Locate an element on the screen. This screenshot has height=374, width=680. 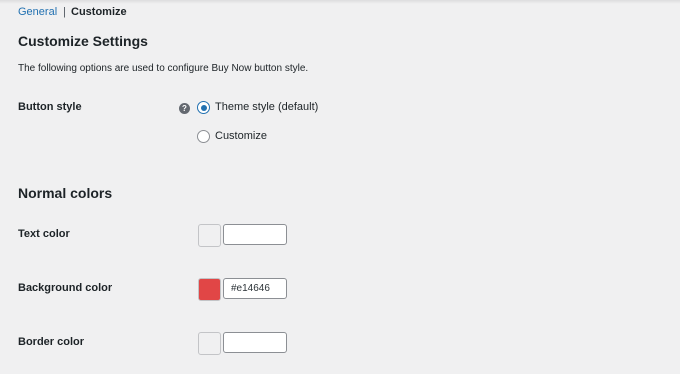
radio-theme-style-label: Theme style (default) is located at coordinates (266, 107).